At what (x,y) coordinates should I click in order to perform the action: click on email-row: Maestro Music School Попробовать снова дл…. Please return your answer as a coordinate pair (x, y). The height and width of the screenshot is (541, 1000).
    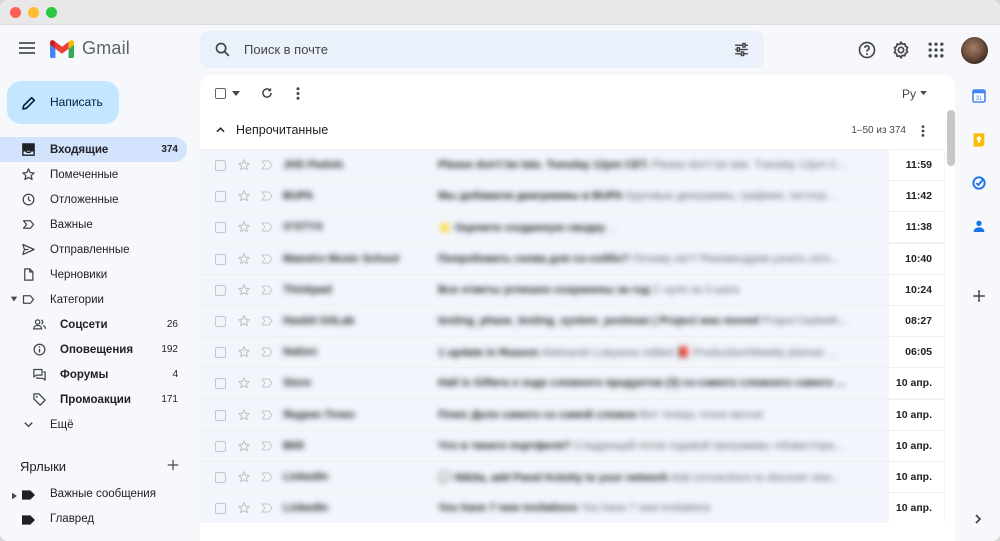
    Looking at the image, I should click on (572, 258).